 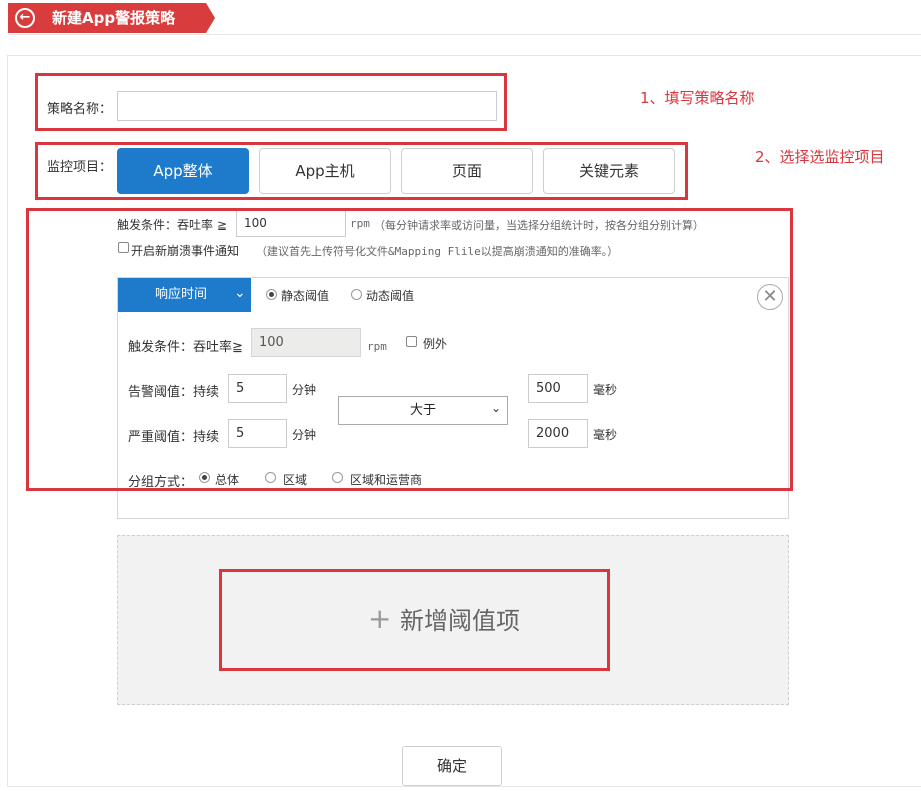 What do you see at coordinates (609, 171) in the screenshot?
I see `tab-key-element: 关键元素` at bounding box center [609, 171].